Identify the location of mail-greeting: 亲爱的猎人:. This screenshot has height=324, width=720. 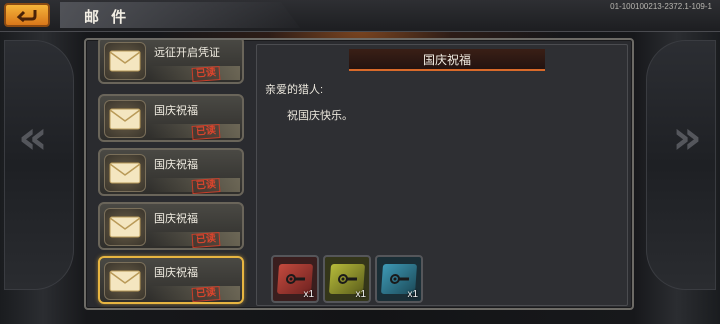
(294, 90).